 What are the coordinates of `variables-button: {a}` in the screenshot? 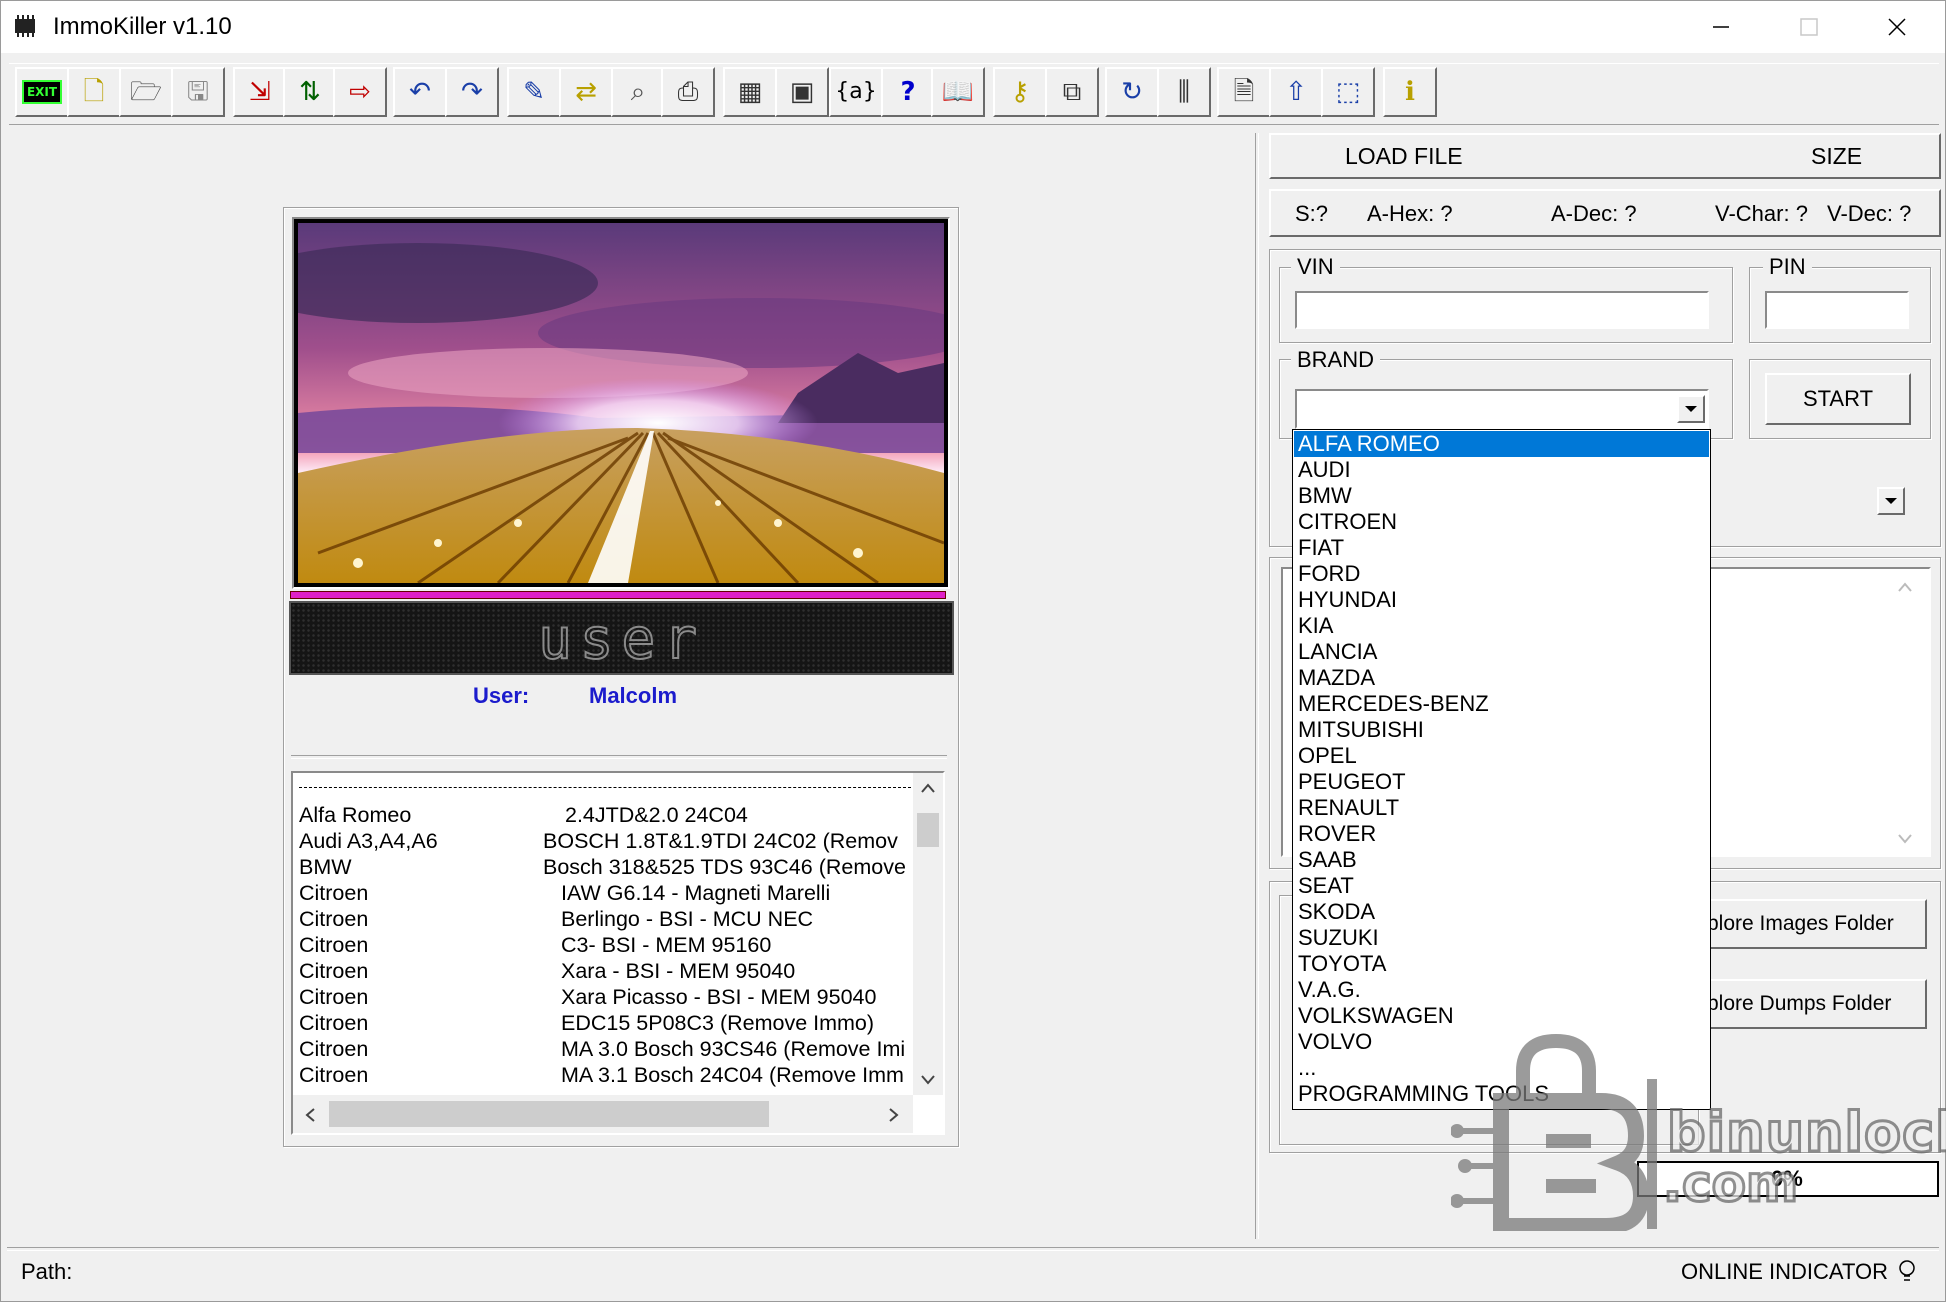 It's located at (856, 92).